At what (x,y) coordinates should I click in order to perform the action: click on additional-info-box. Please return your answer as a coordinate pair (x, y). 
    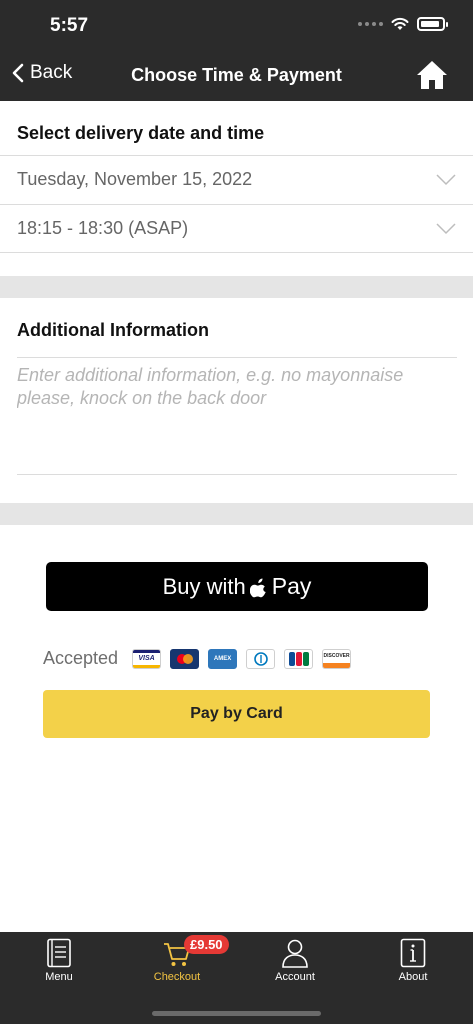
    Looking at the image, I should click on (237, 416).